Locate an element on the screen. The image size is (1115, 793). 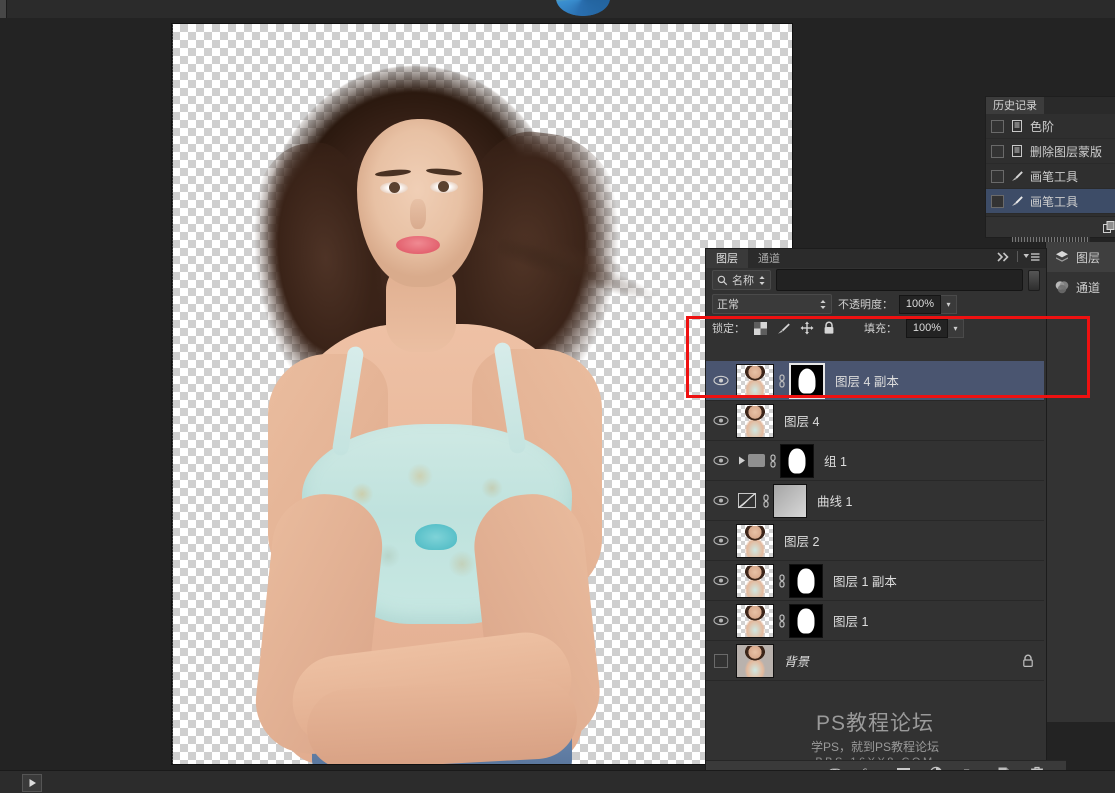
dock-item-label: 通道 is located at coordinates (1088, 287).